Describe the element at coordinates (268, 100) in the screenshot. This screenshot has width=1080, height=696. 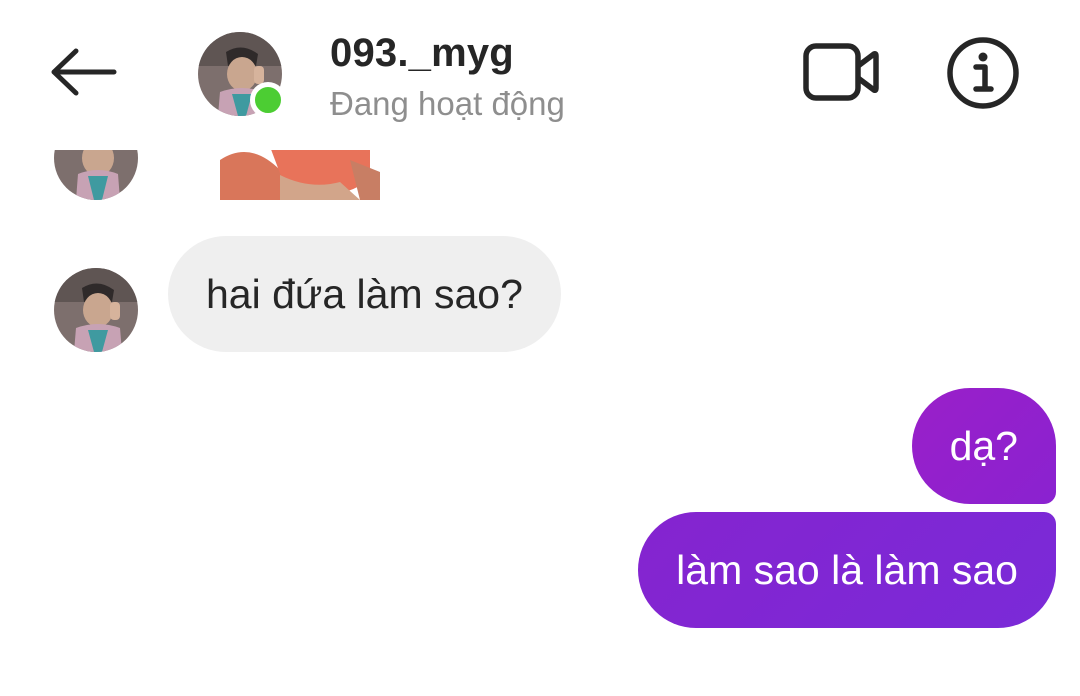
I see `online-status-dot` at that location.